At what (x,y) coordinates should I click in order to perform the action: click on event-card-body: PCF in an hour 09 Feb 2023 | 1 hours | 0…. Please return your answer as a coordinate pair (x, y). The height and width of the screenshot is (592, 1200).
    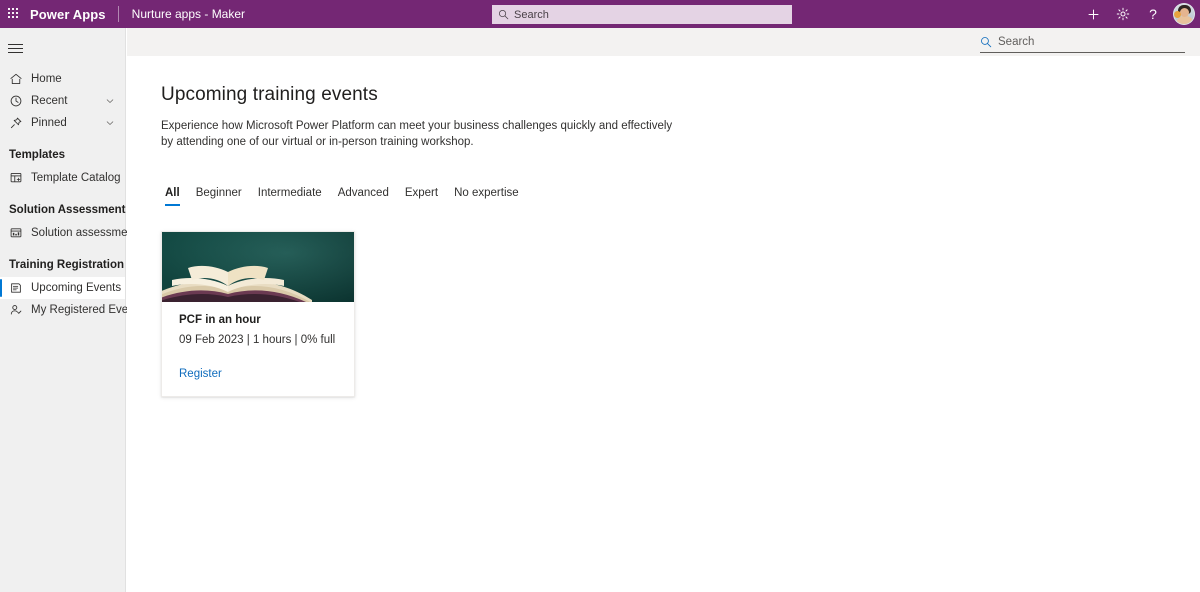
    Looking at the image, I should click on (258, 349).